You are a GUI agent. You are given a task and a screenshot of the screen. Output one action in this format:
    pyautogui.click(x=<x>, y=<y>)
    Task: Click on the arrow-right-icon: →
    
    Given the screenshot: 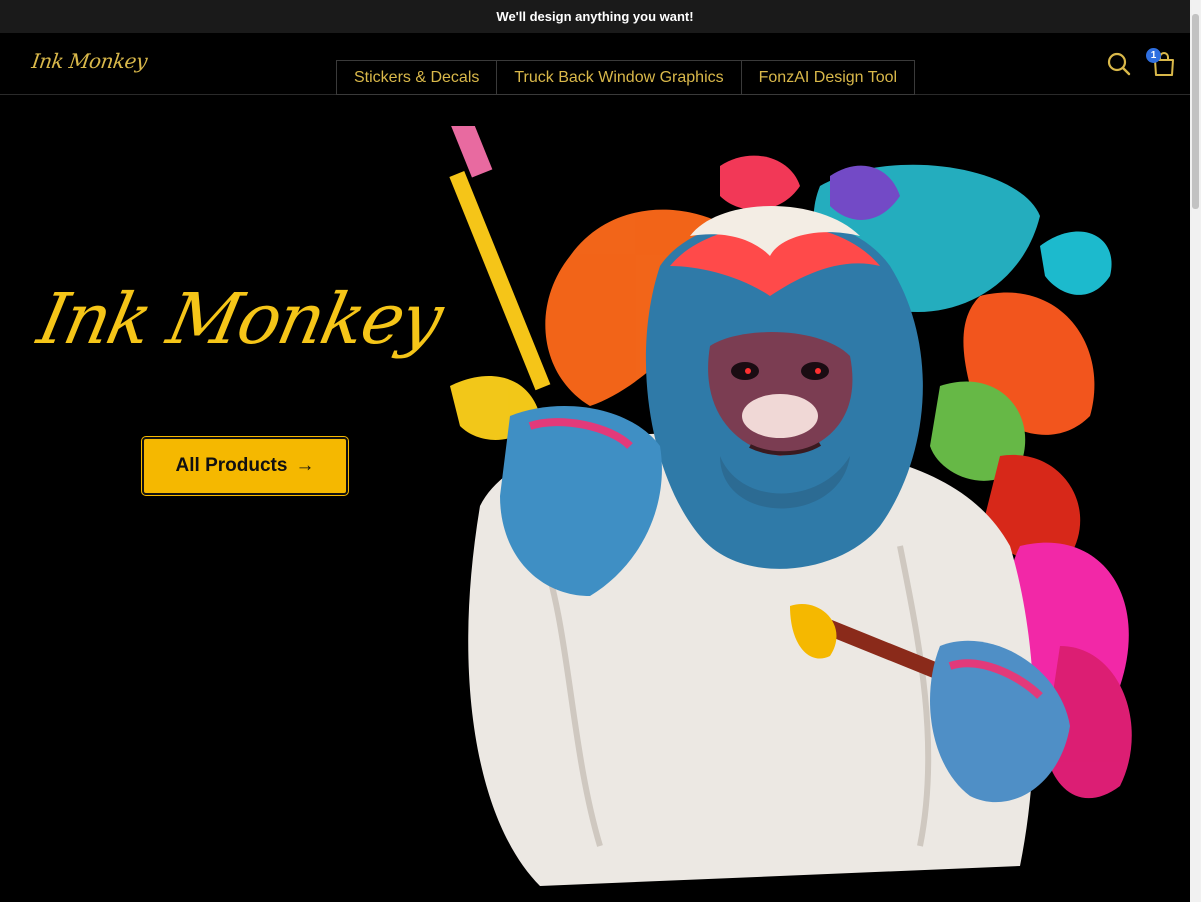 What is the action you would take?
    pyautogui.click(x=305, y=465)
    